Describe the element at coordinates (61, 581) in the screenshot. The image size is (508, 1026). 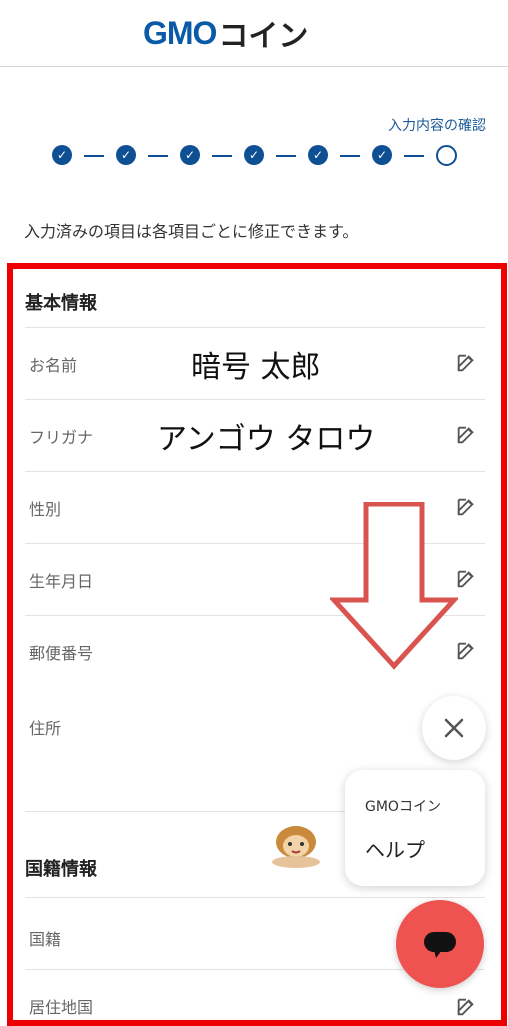
I see `row-label: 生年月日` at that location.